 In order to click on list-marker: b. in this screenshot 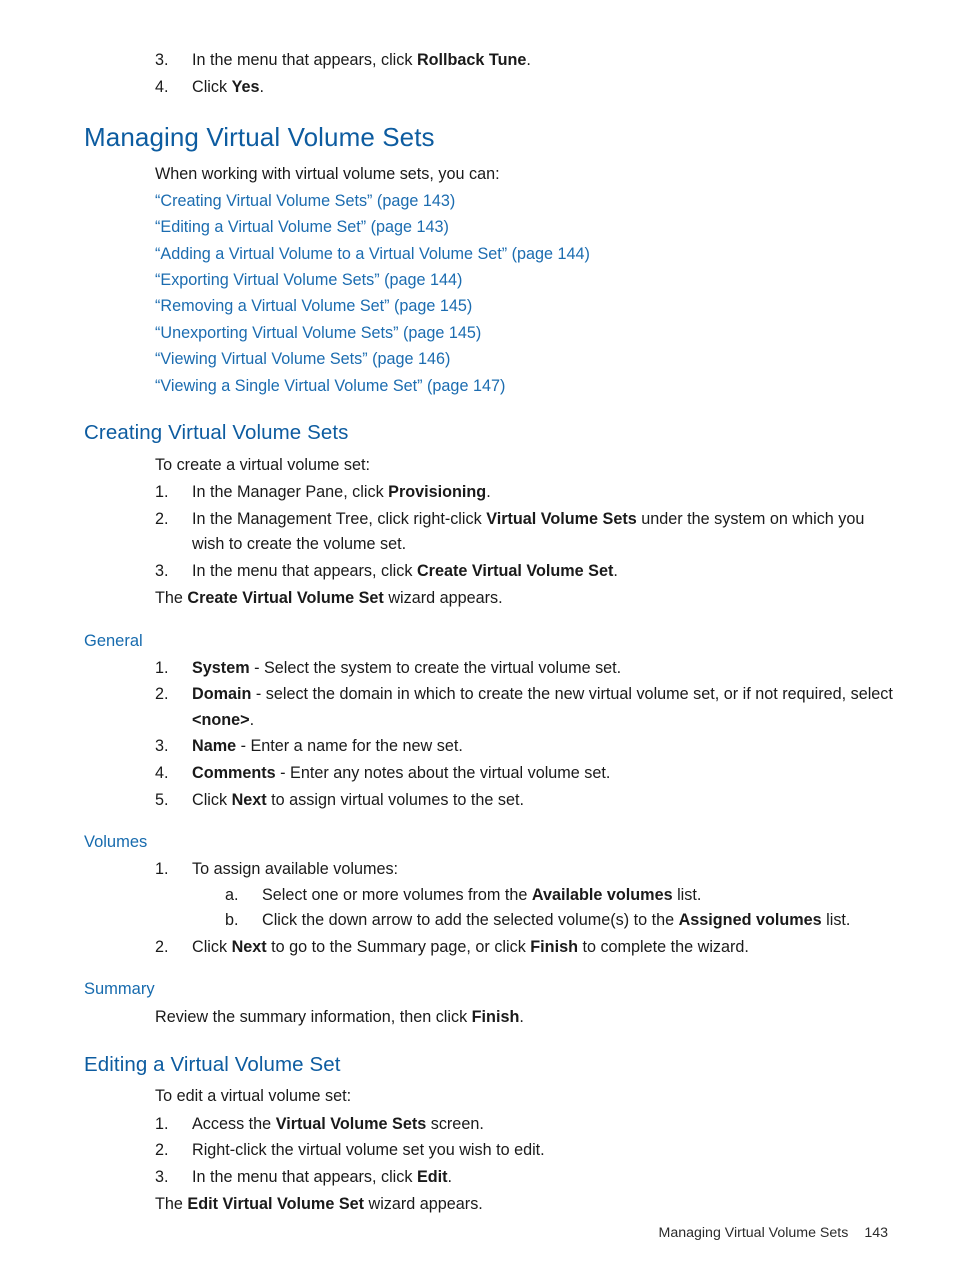, I will do `click(232, 920)`.